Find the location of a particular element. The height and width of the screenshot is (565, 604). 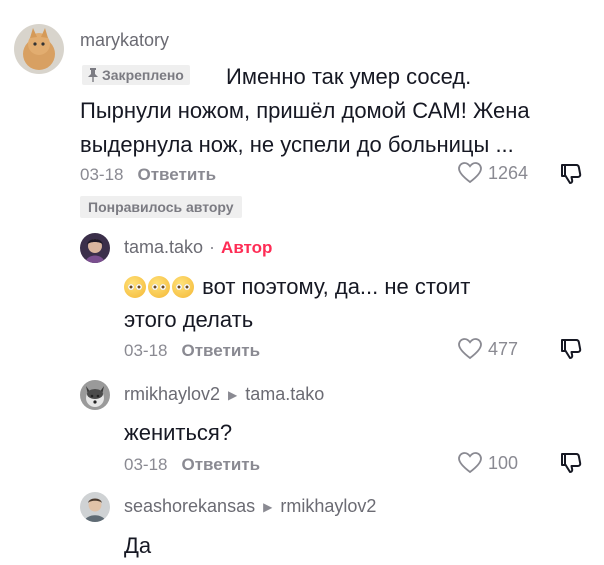

like-button: 1264 is located at coordinates (493, 173).